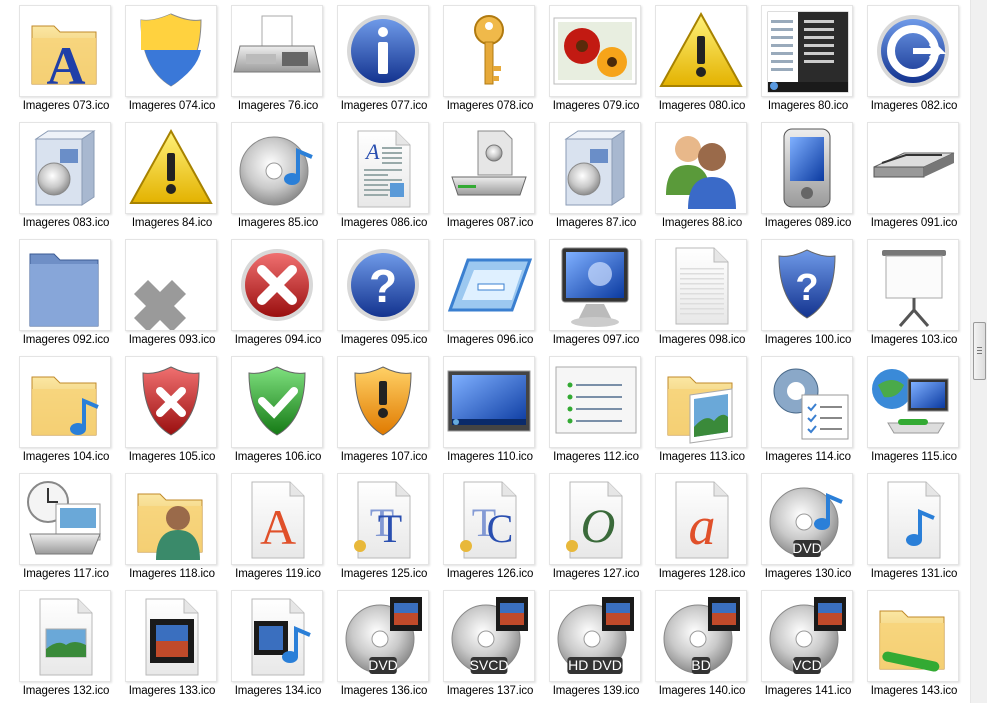 The width and height of the screenshot is (987, 703). Describe the element at coordinates (596, 223) in the screenshot. I see `file-name: Imageres 87.ico` at that location.